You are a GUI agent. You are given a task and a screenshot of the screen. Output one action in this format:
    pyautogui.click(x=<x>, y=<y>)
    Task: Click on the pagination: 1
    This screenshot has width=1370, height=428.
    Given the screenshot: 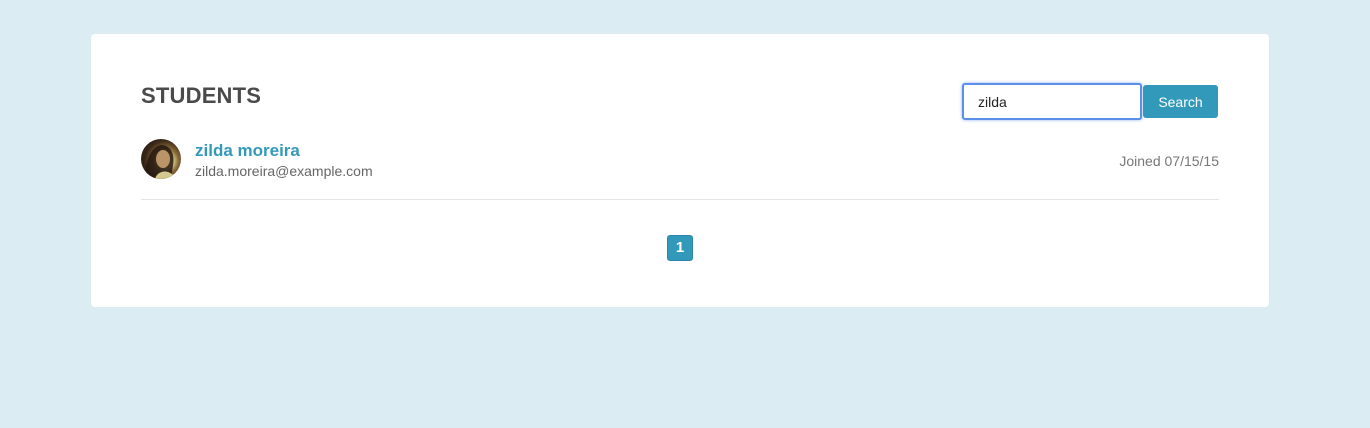 What is the action you would take?
    pyautogui.click(x=680, y=248)
    